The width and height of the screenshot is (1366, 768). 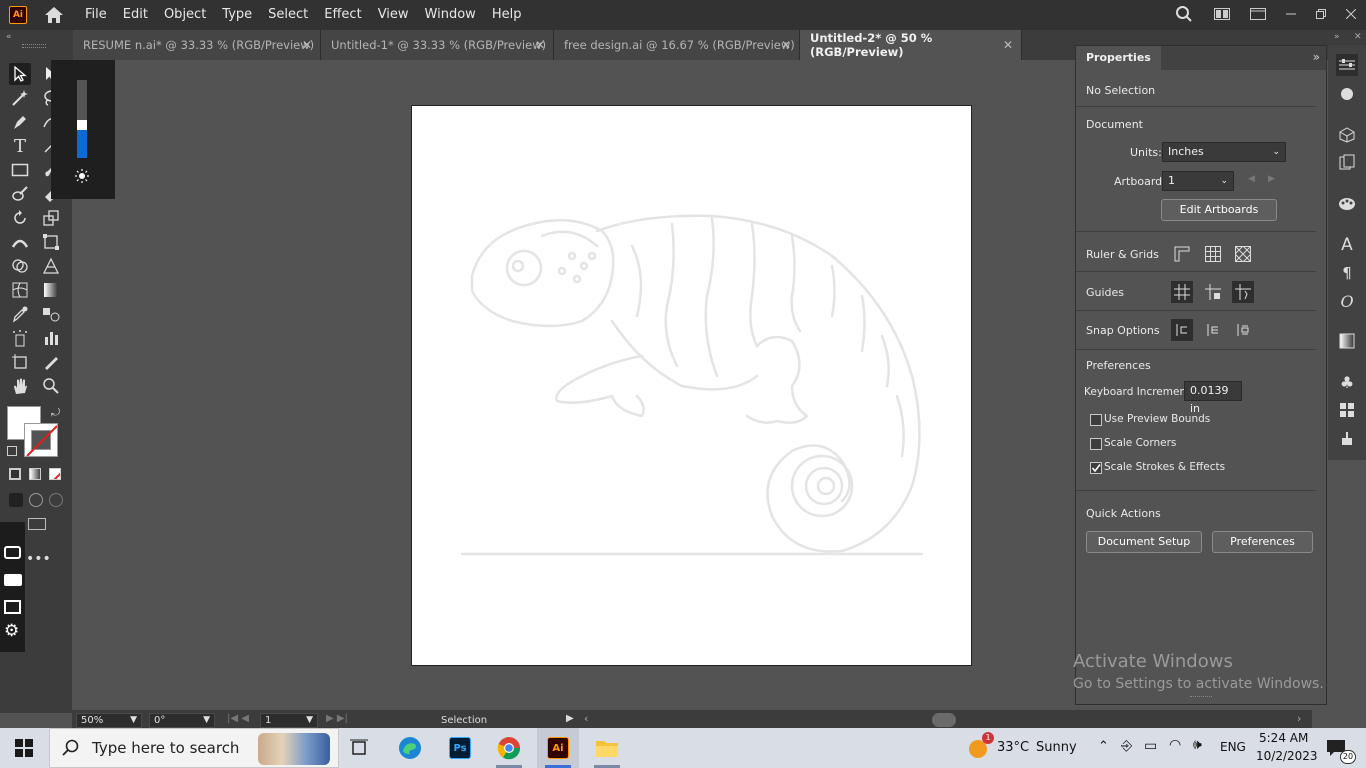 What do you see at coordinates (1213, 254) in the screenshot?
I see `grid-icon` at bounding box center [1213, 254].